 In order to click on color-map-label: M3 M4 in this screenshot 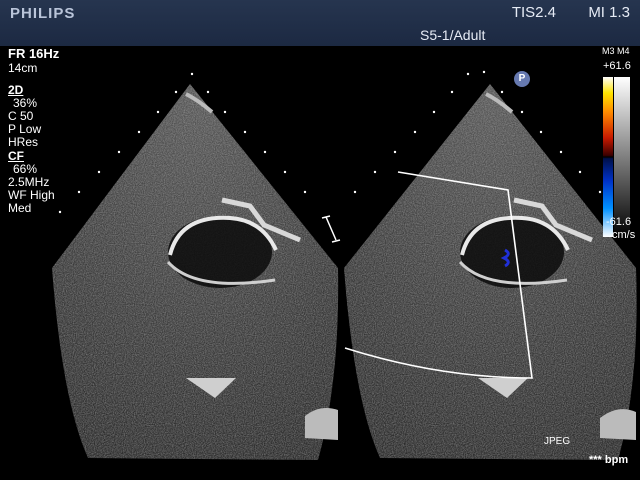, I will do `click(616, 51)`.